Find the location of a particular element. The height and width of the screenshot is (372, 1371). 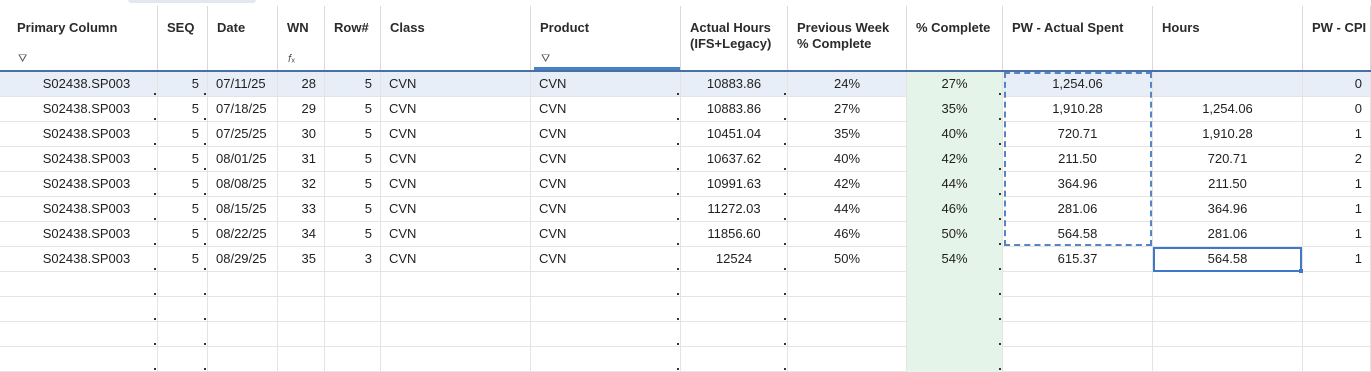

cell-wn: 30 is located at coordinates (301, 134).